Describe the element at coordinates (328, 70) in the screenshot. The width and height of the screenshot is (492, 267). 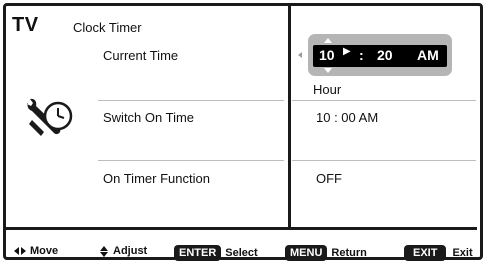
I see `down-arrow-icon` at that location.